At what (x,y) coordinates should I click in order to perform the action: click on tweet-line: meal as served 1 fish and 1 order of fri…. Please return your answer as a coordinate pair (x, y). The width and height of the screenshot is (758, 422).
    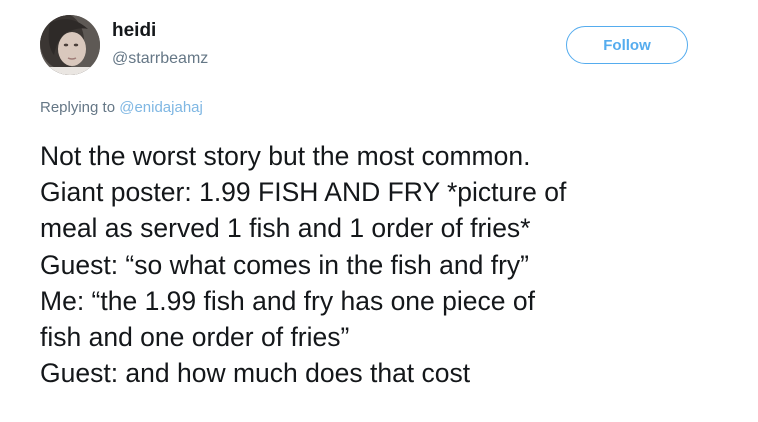
    Looking at the image, I should click on (285, 228).